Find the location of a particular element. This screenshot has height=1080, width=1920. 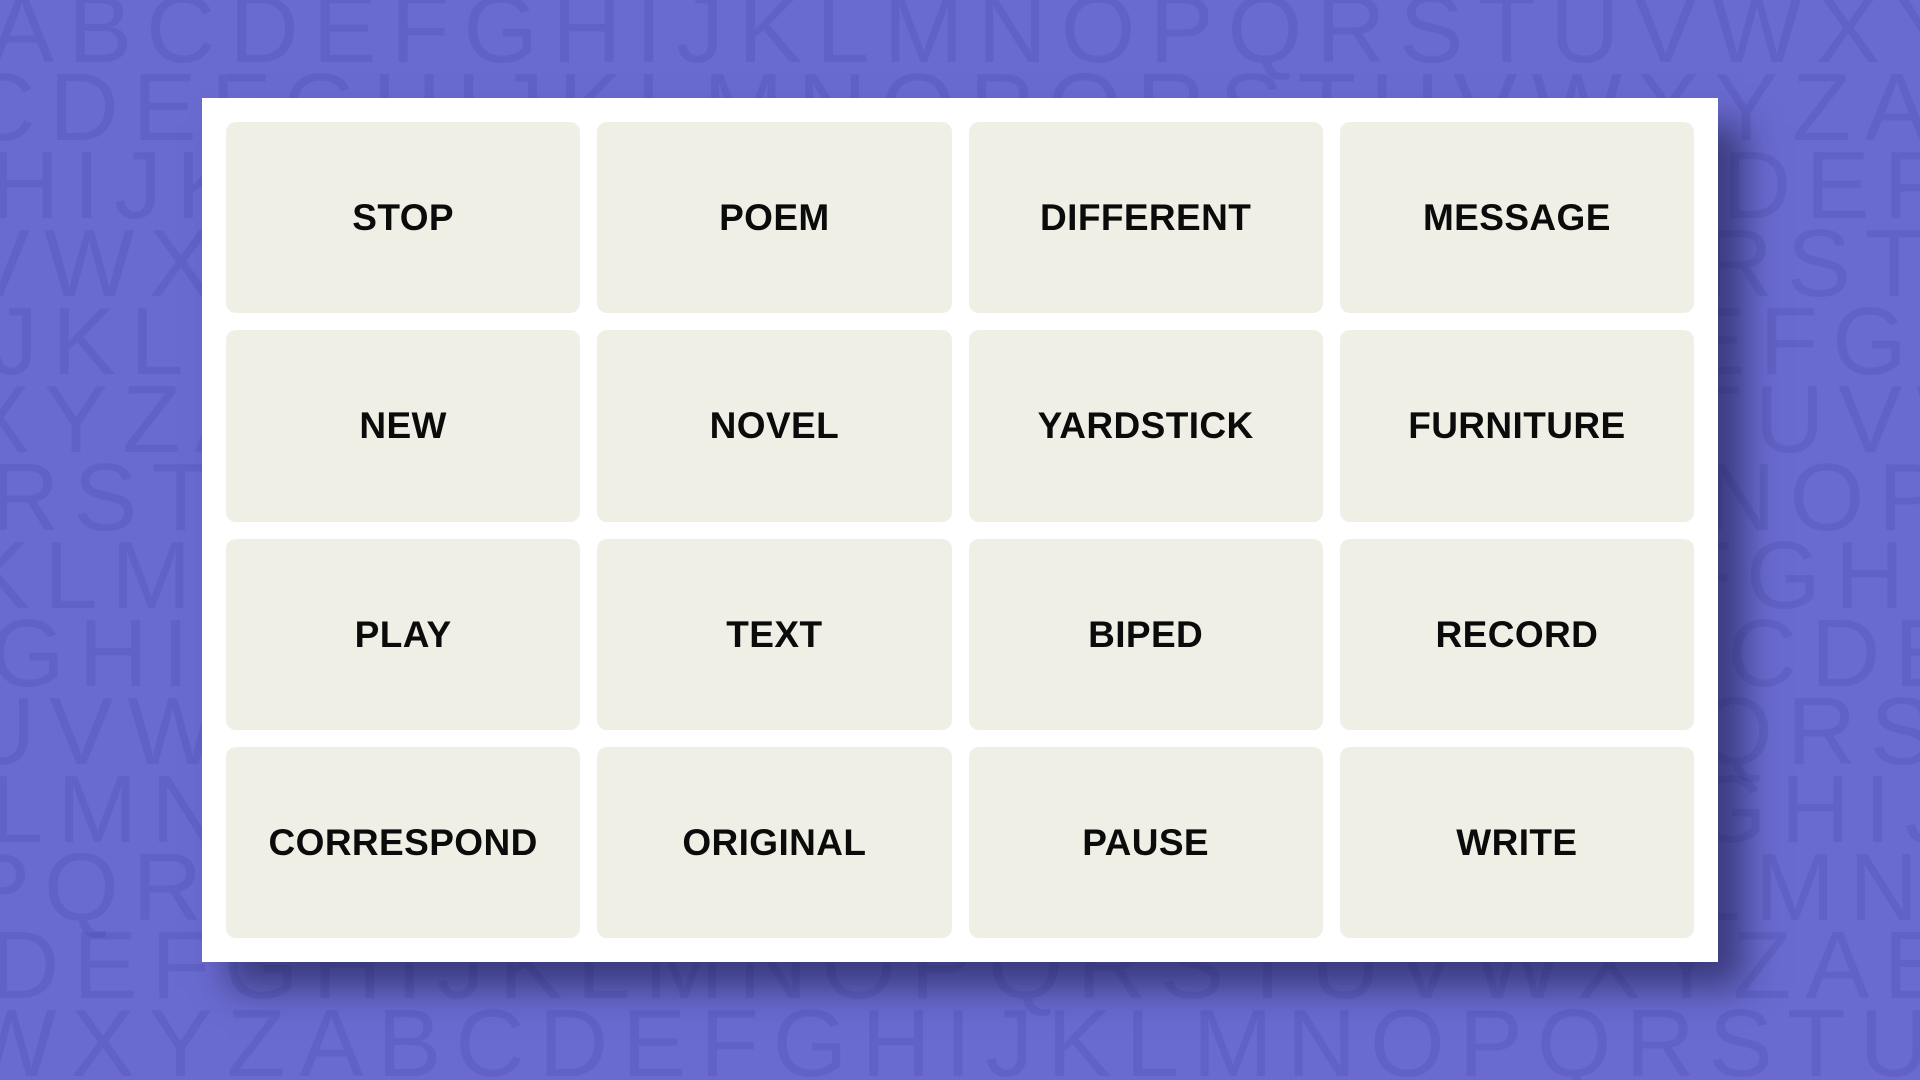

word-tile-label: DIFFERENT is located at coordinates (1146, 218).